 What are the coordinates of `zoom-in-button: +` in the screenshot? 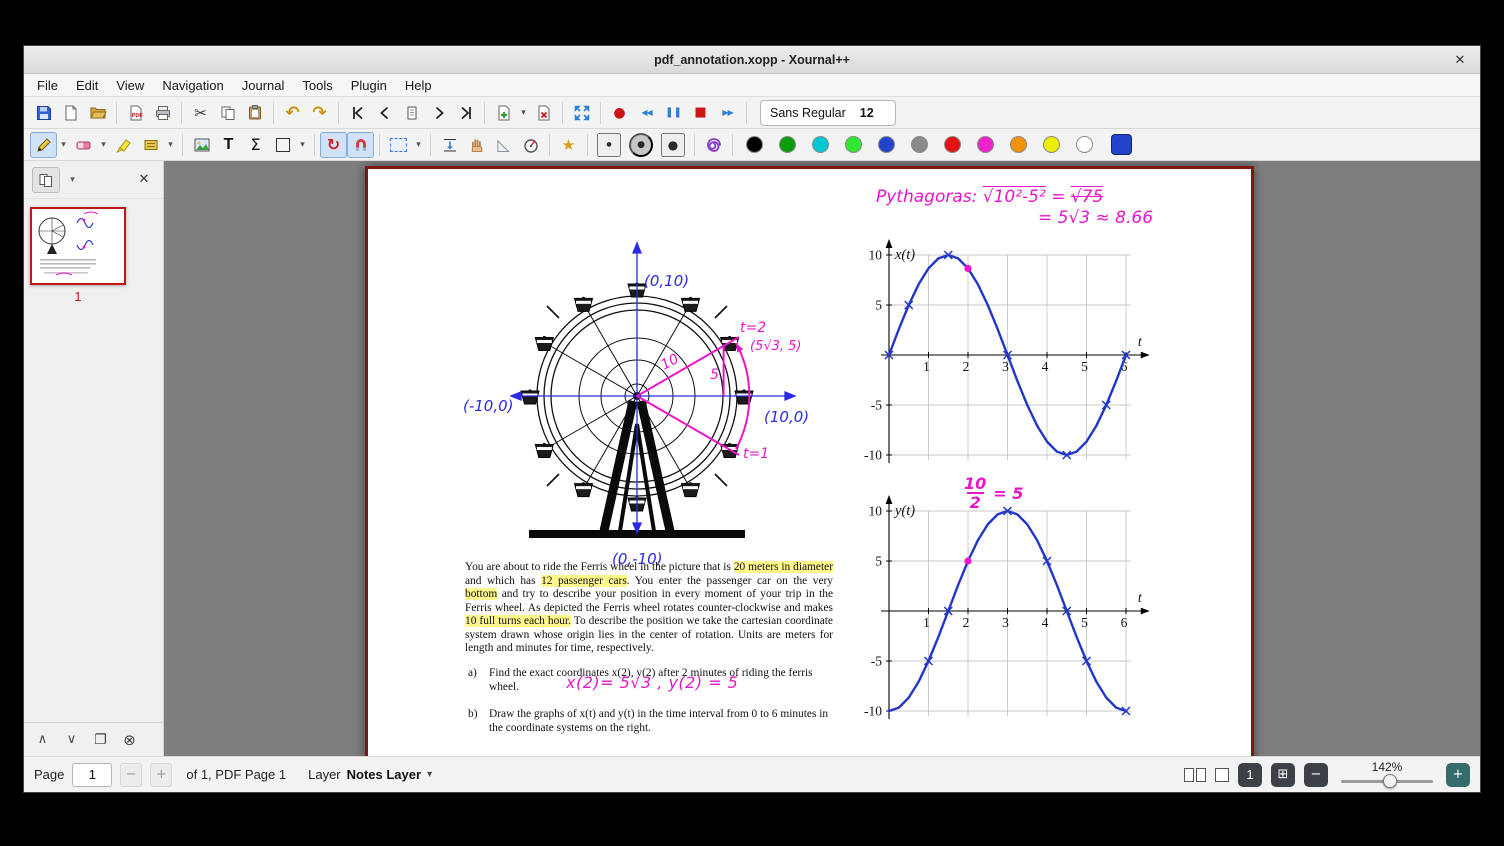 It's located at (1458, 774).